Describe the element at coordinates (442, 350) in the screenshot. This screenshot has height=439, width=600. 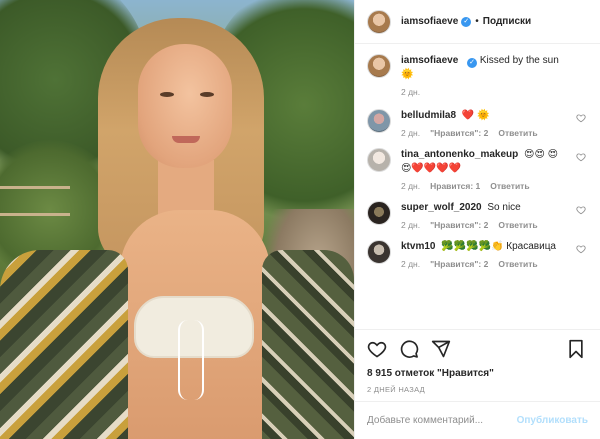
I see `share-icon` at that location.